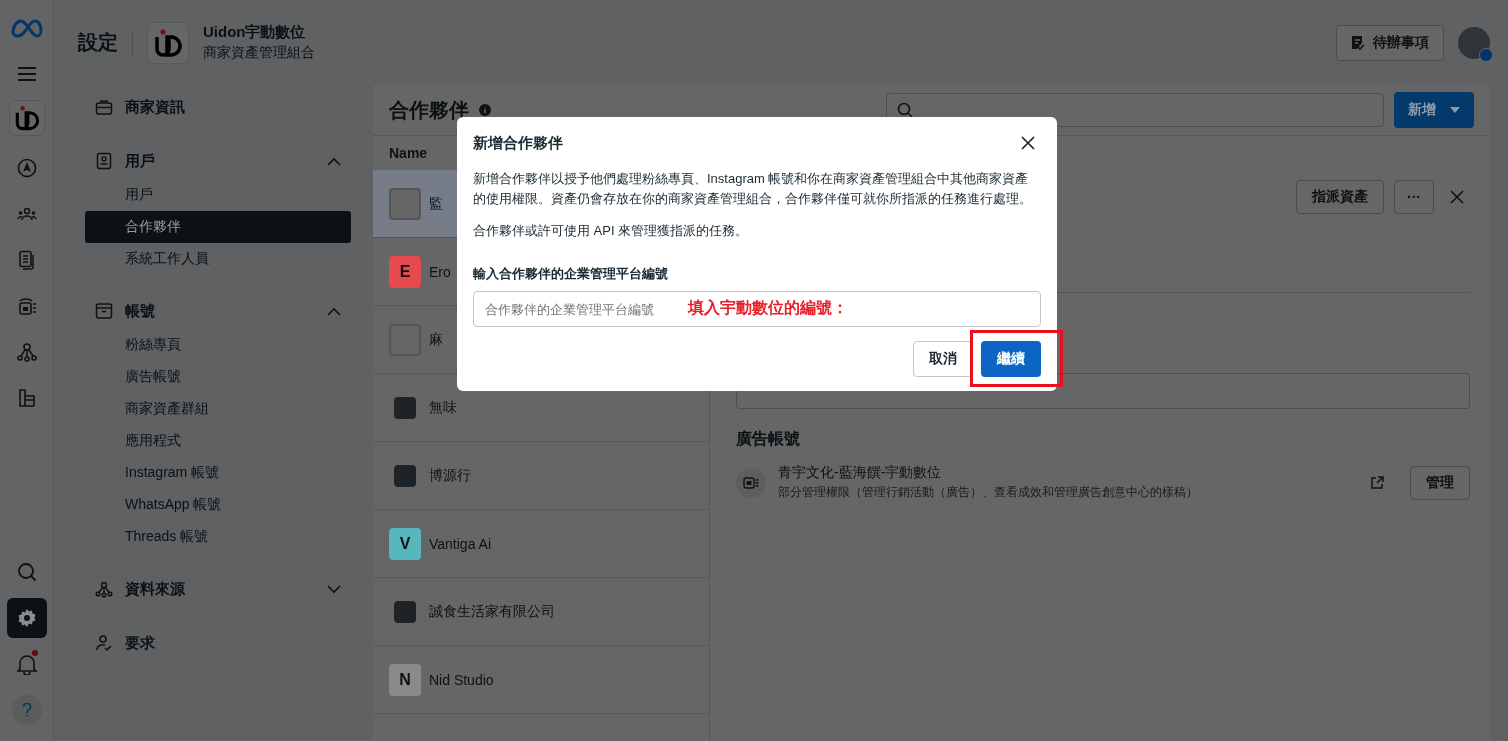  What do you see at coordinates (492, 611) in the screenshot?
I see `partner-name: 誠食生活家有限公司` at bounding box center [492, 611].